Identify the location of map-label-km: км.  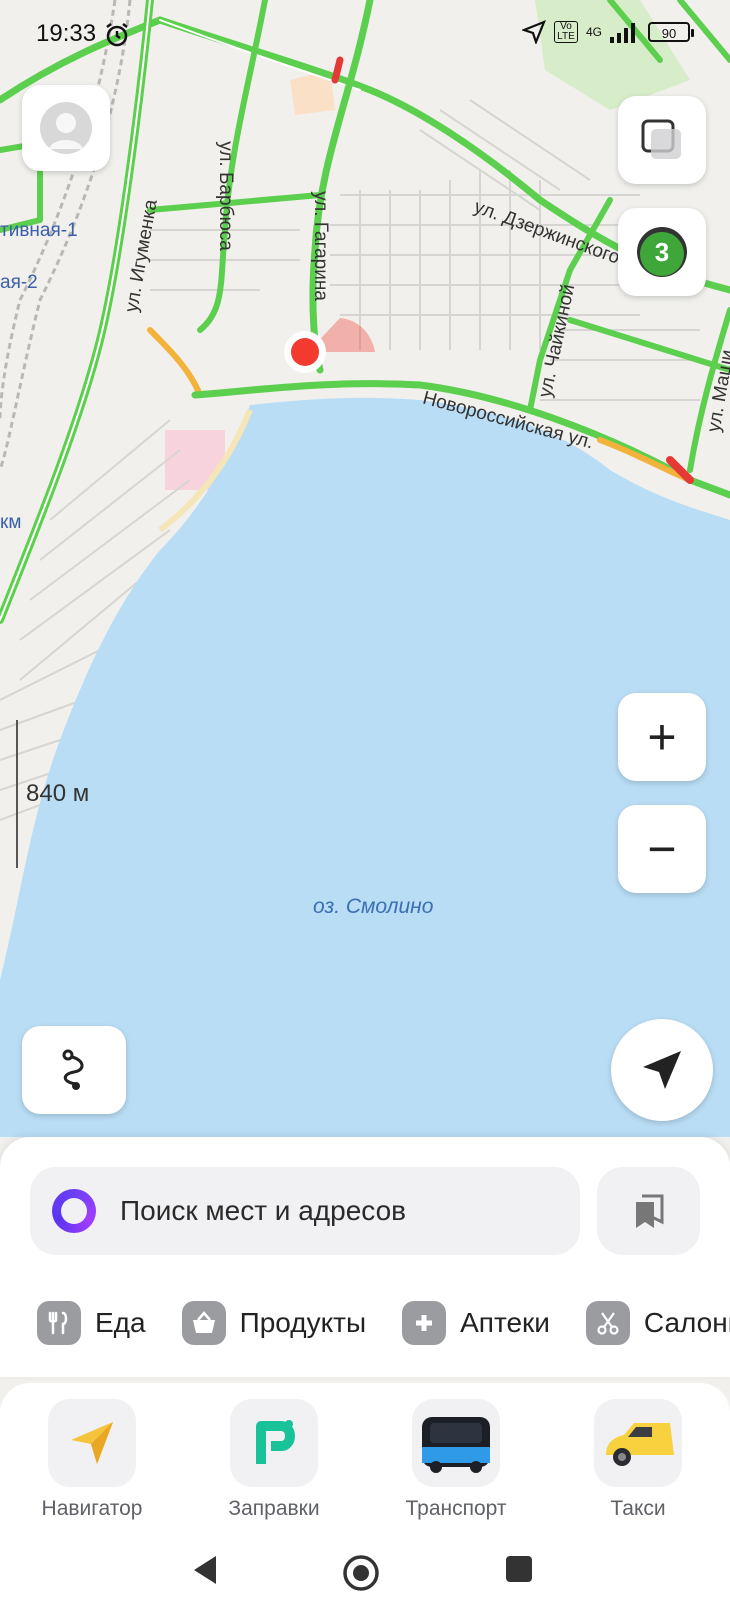
(11, 522).